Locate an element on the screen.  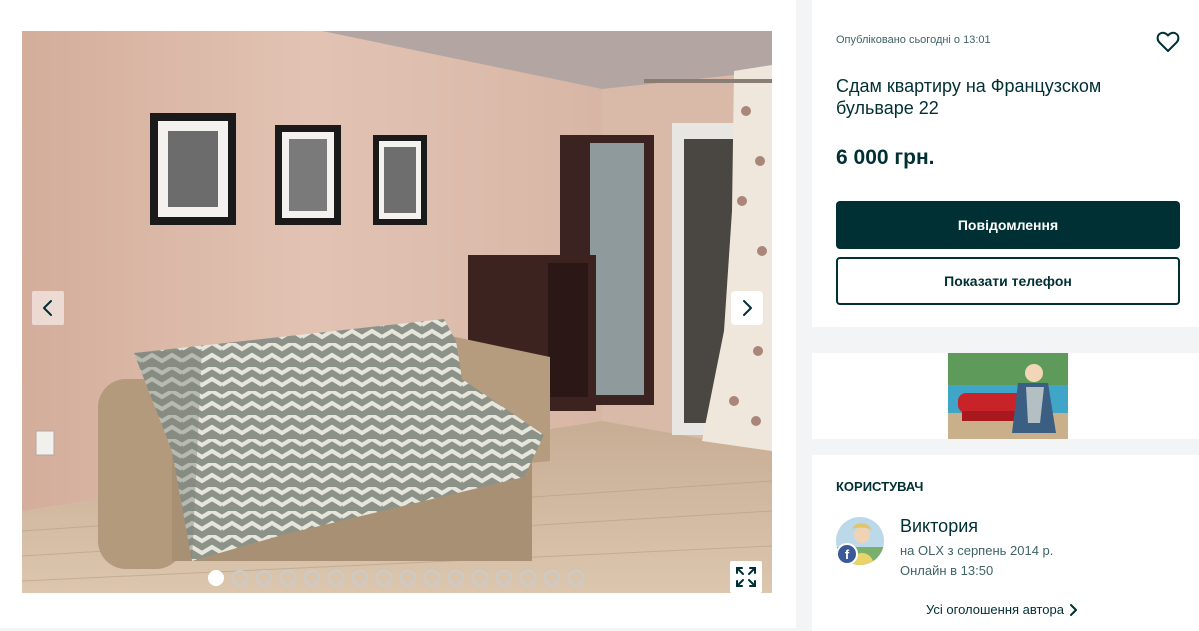
facebook-icon: f is located at coordinates (847, 554).